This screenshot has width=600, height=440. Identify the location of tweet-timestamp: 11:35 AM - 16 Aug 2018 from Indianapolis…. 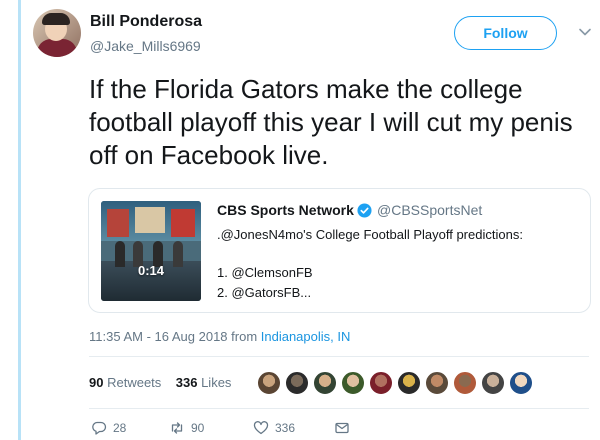
(219, 336).